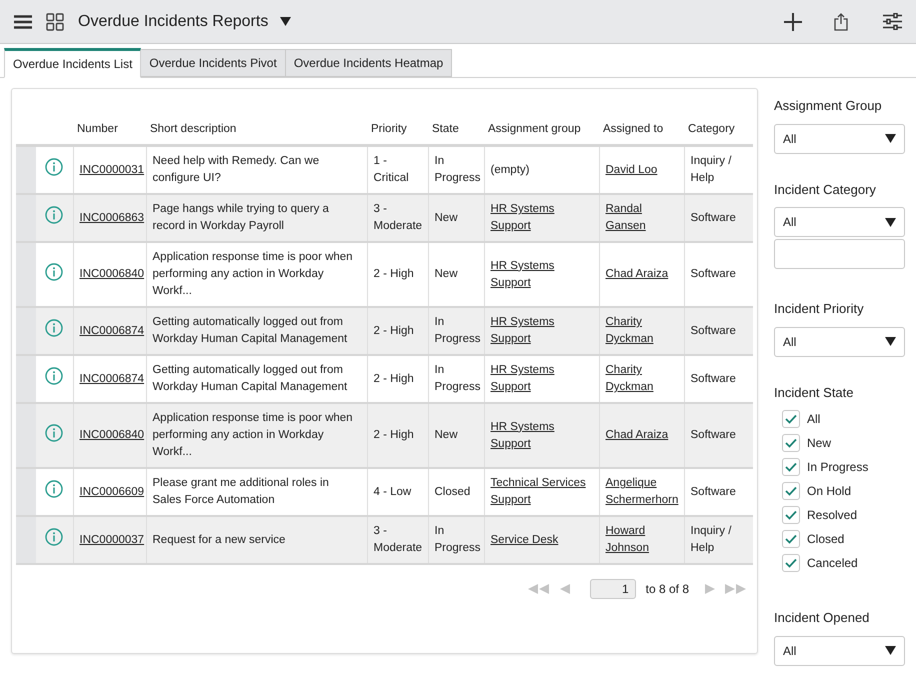 The width and height of the screenshot is (916, 677). I want to click on checkbox-label: Canceled, so click(832, 563).